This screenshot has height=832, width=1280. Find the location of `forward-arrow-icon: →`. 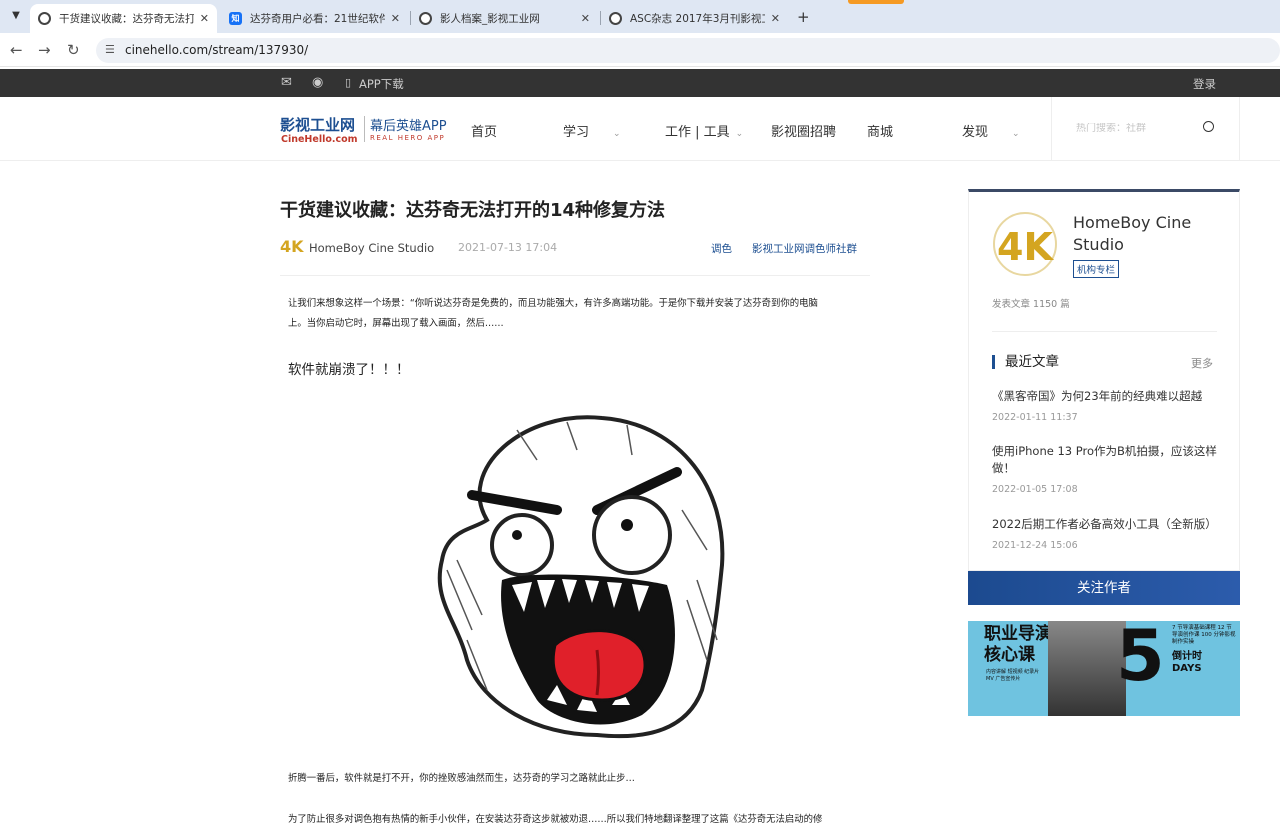

forward-arrow-icon: → is located at coordinates (44, 50).